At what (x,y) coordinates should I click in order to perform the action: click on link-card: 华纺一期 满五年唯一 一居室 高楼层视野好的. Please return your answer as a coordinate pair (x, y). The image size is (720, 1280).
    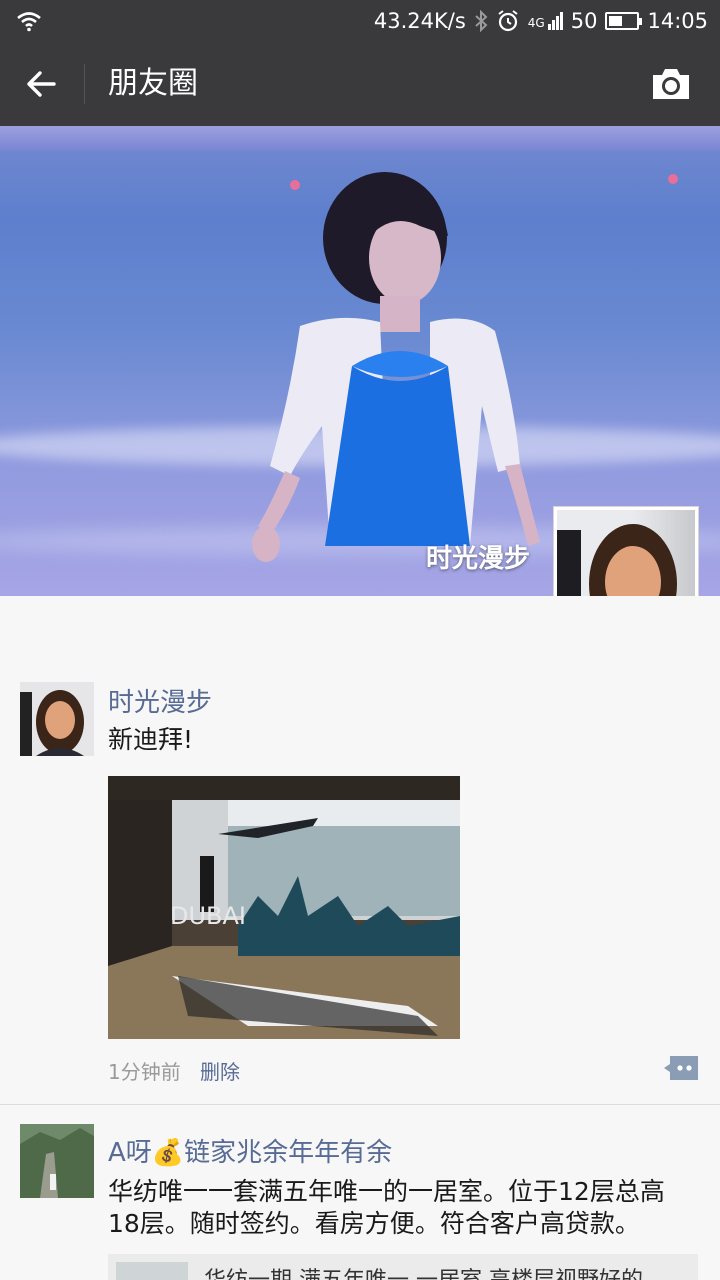
    Looking at the image, I should click on (403, 1267).